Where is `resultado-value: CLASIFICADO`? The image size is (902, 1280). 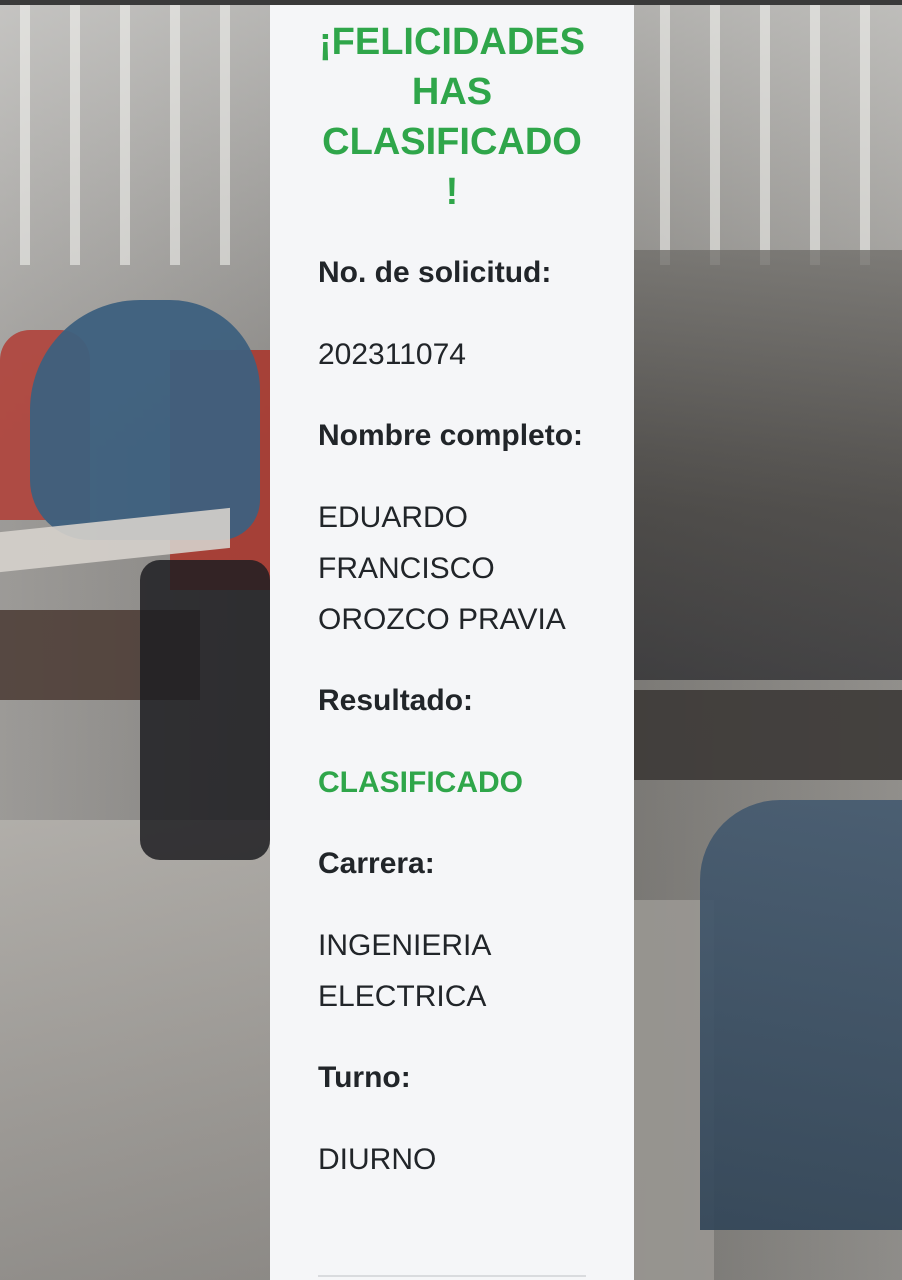
resultado-value: CLASIFICADO is located at coordinates (420, 782).